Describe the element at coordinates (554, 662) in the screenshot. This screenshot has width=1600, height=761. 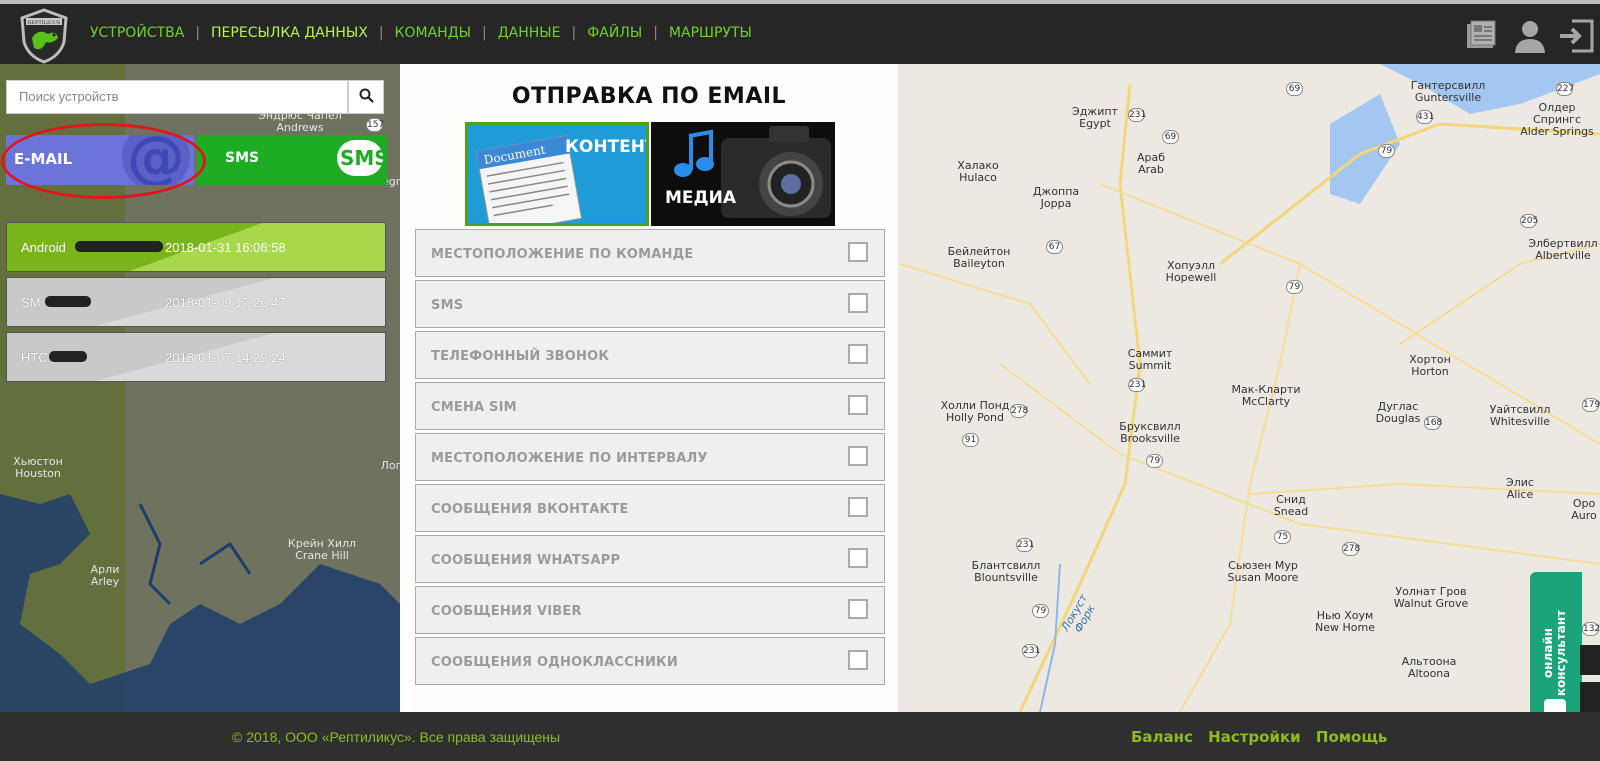
I see `option-label: СООБЩЕНИЯ ОДНОКЛАССНИКИ` at that location.